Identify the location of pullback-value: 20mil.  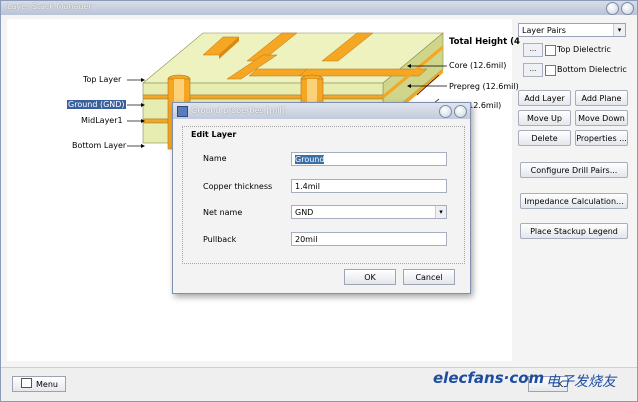
(306, 239).